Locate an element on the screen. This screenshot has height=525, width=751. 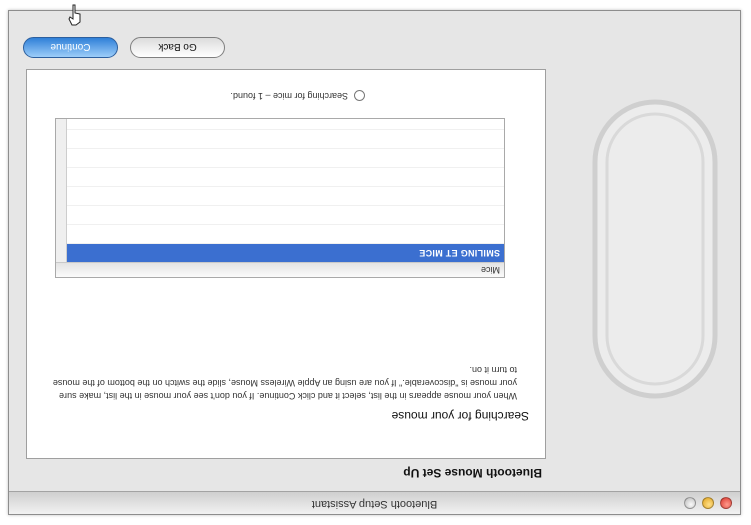
search-status-text: Searching for mice – 1 found. is located at coordinates (289, 96).